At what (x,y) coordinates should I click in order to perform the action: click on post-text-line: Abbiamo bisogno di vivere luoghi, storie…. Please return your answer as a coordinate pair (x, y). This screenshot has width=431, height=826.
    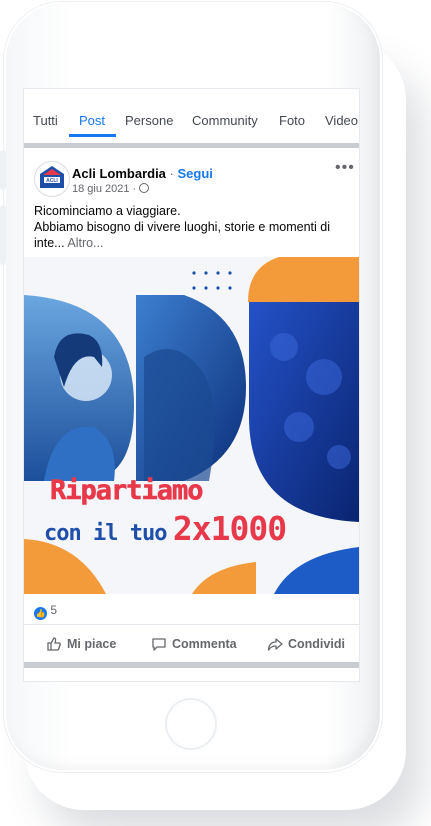
    Looking at the image, I should click on (182, 227).